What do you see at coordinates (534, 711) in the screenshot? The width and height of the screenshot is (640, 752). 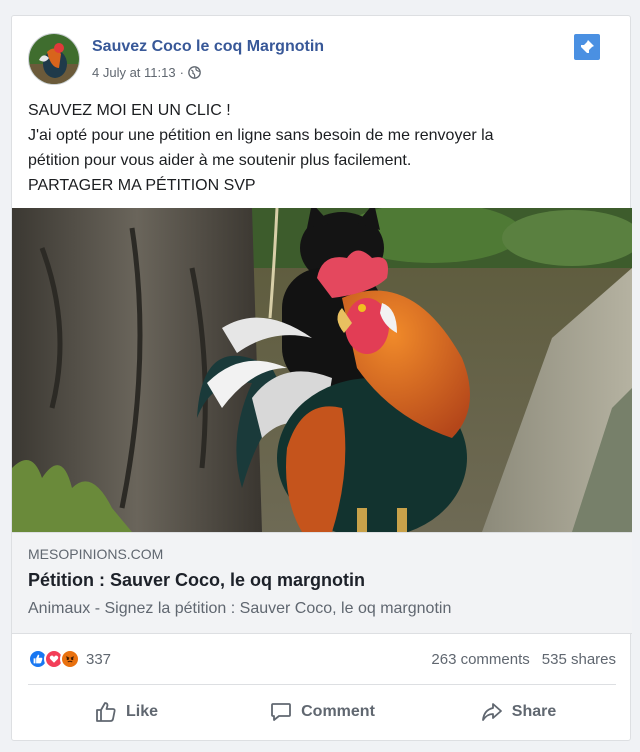 I see `share-label: Share` at bounding box center [534, 711].